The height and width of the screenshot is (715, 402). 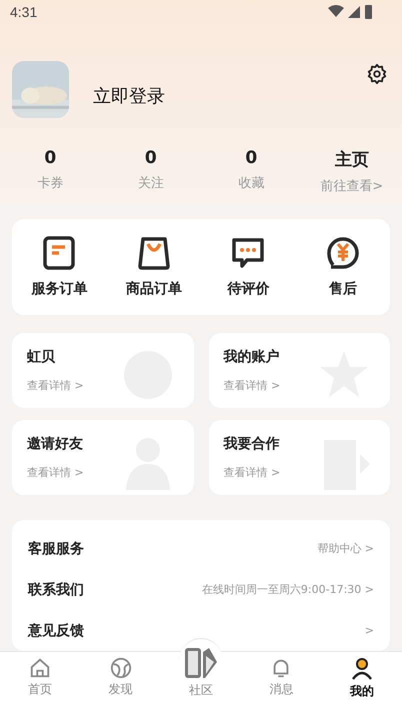 What do you see at coordinates (351, 160) in the screenshot?
I see `stat-value: 主页` at bounding box center [351, 160].